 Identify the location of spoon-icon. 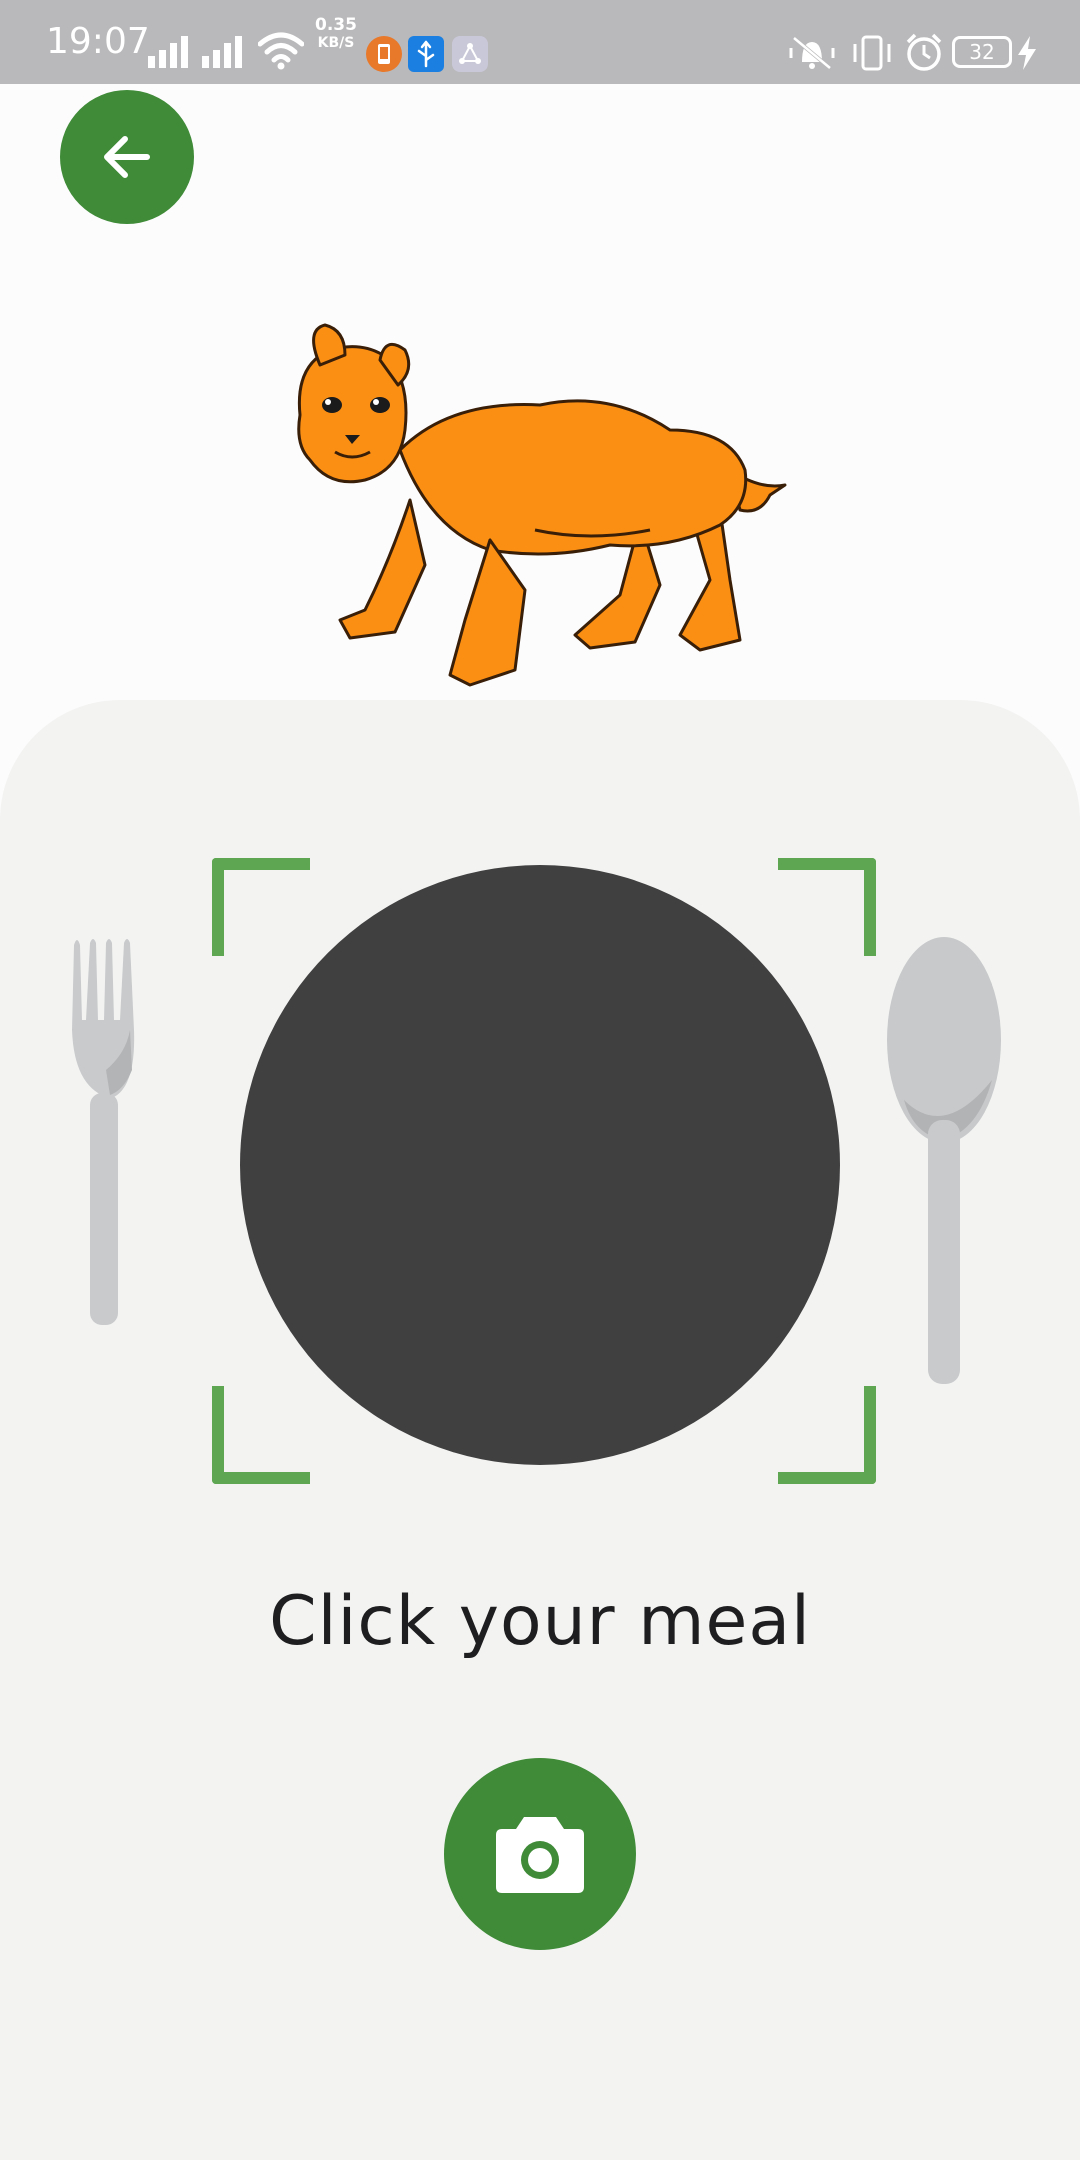
(944, 1160).